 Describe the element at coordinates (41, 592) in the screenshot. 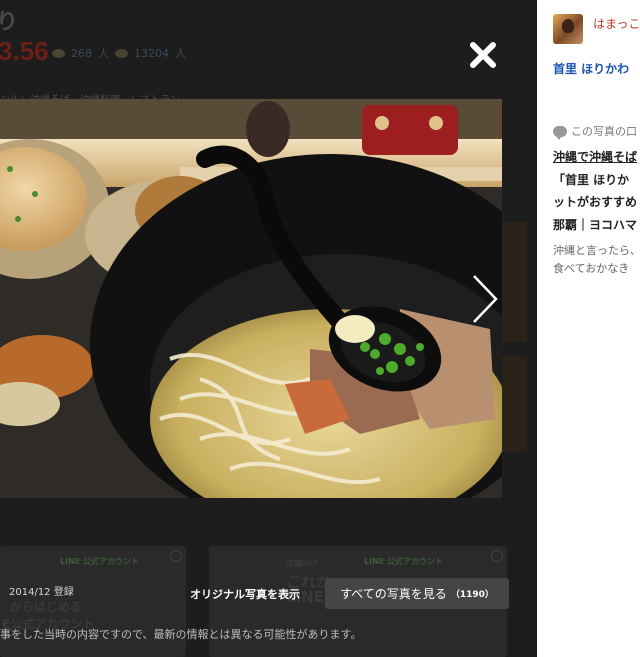

I see `registered-date: 2014/12 登録` at that location.